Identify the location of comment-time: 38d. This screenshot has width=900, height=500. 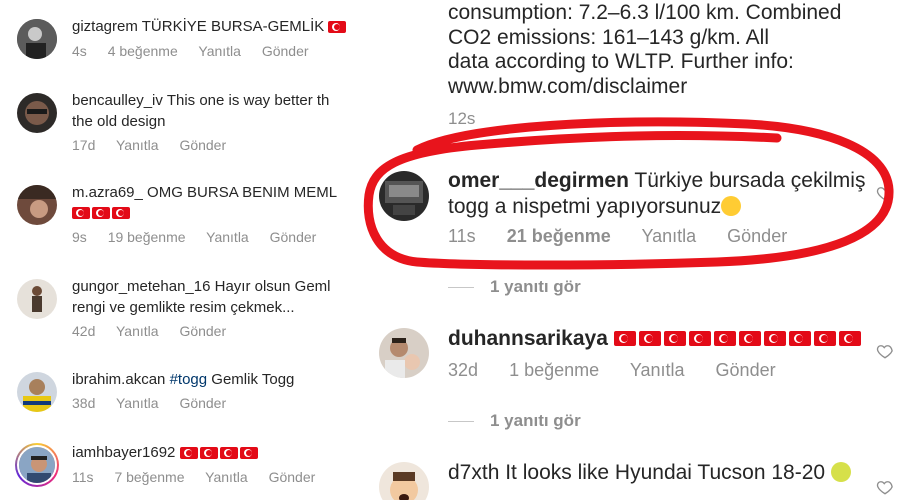
(84, 403).